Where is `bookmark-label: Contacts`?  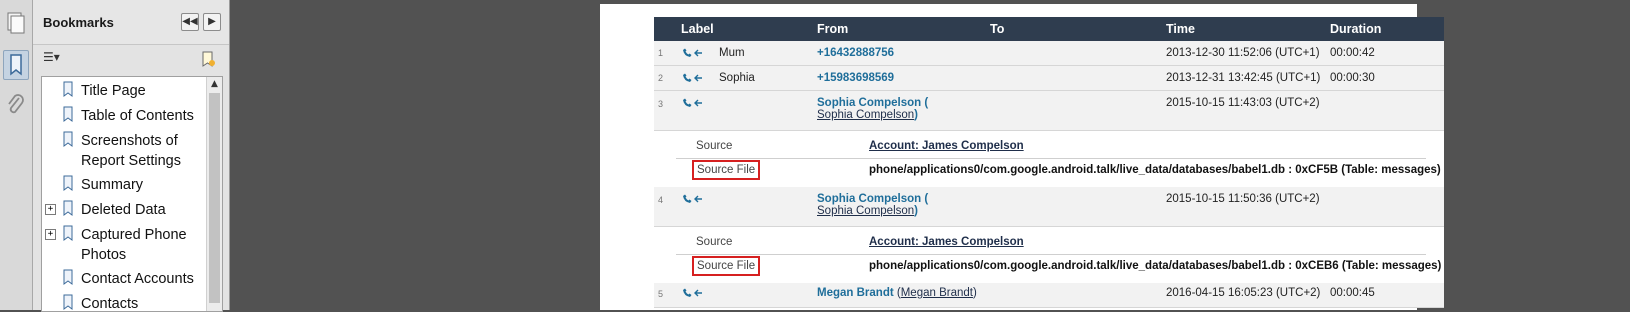 bookmark-label: Contacts is located at coordinates (110, 304).